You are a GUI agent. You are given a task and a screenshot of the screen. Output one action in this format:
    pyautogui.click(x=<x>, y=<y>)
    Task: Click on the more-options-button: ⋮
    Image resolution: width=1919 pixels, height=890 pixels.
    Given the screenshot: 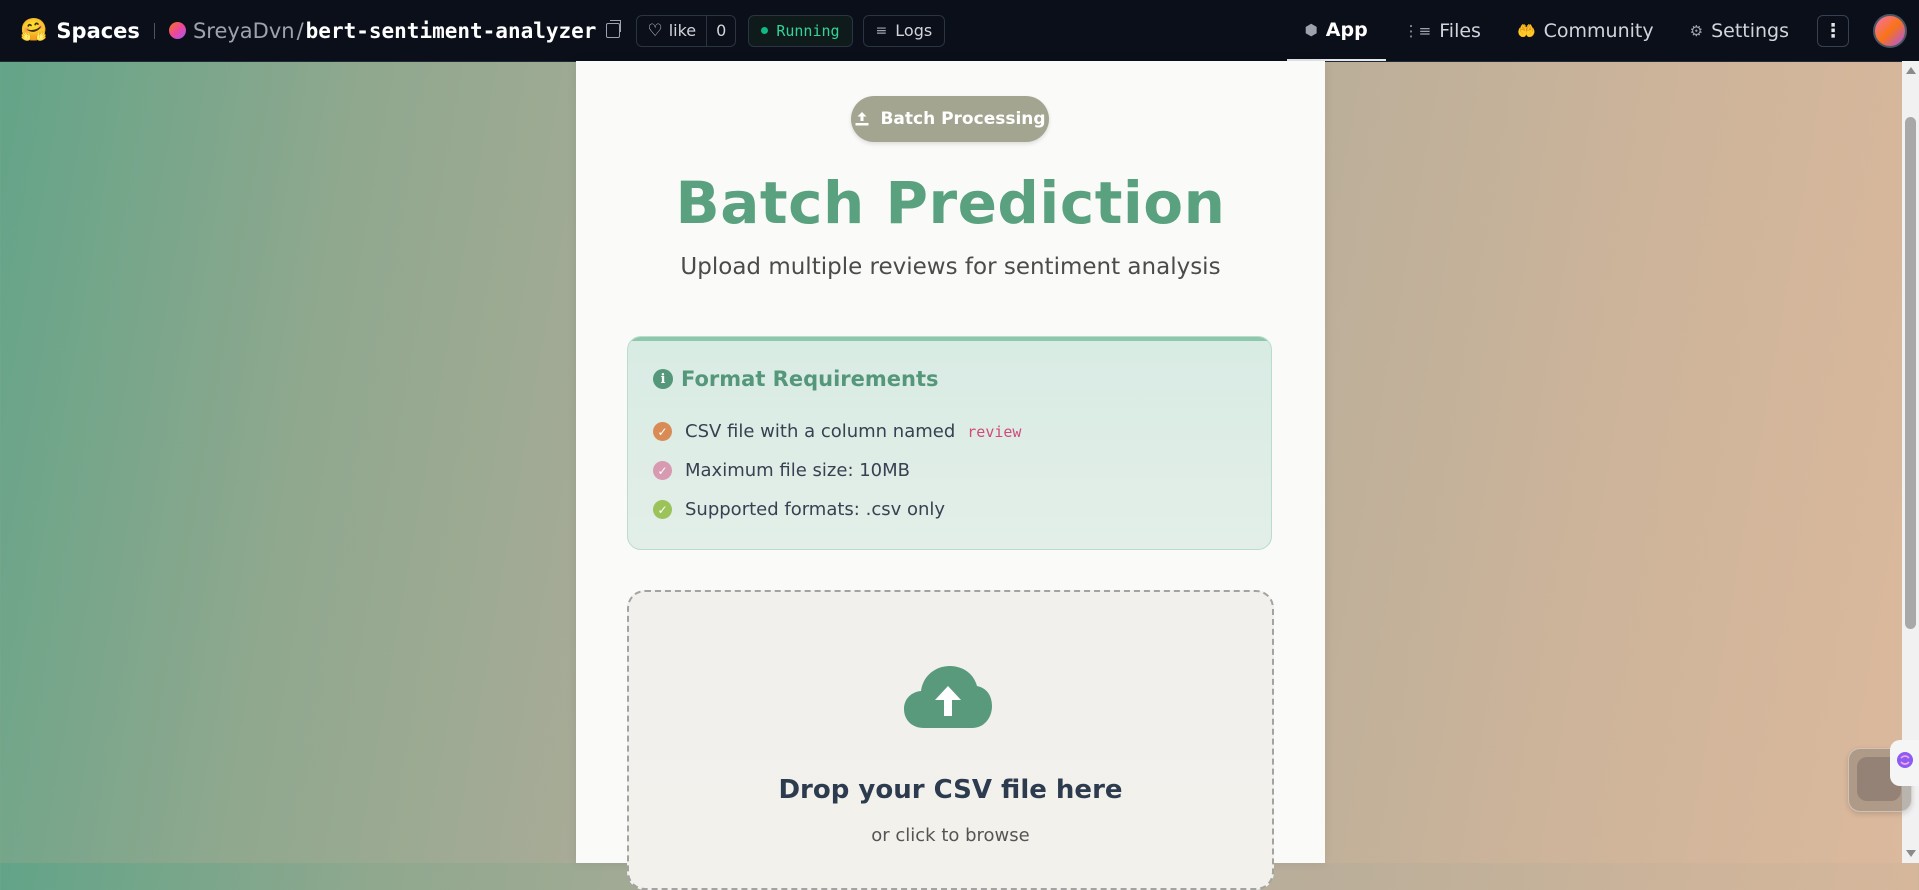 What is the action you would take?
    pyautogui.click(x=1833, y=30)
    